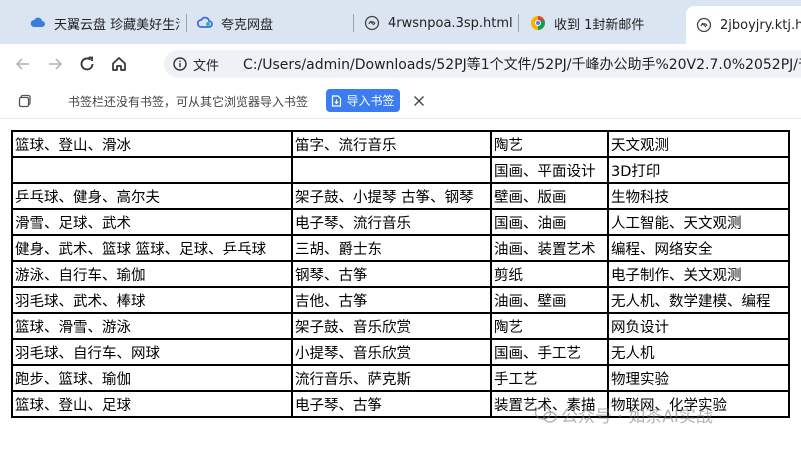 The height and width of the screenshot is (450, 801). What do you see at coordinates (391, 300) in the screenshot?
I see `table-cell: 吉他、古筝` at bounding box center [391, 300].